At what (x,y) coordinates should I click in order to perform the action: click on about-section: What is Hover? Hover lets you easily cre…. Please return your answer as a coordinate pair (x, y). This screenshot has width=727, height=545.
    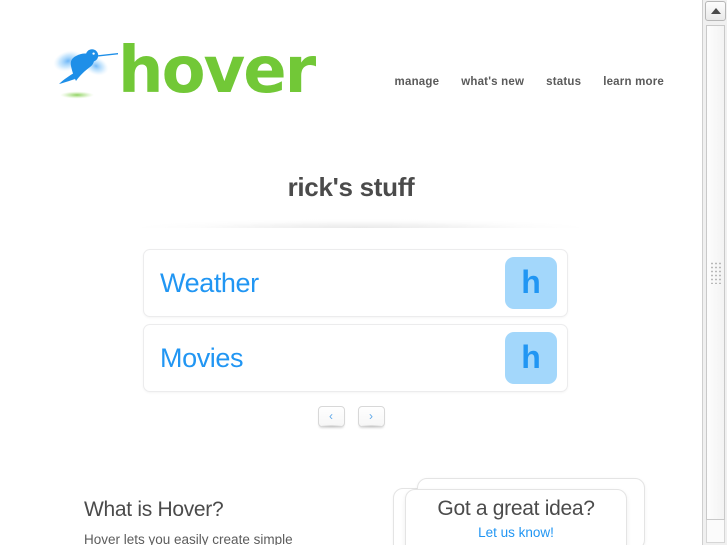
    Looking at the image, I should click on (244, 521).